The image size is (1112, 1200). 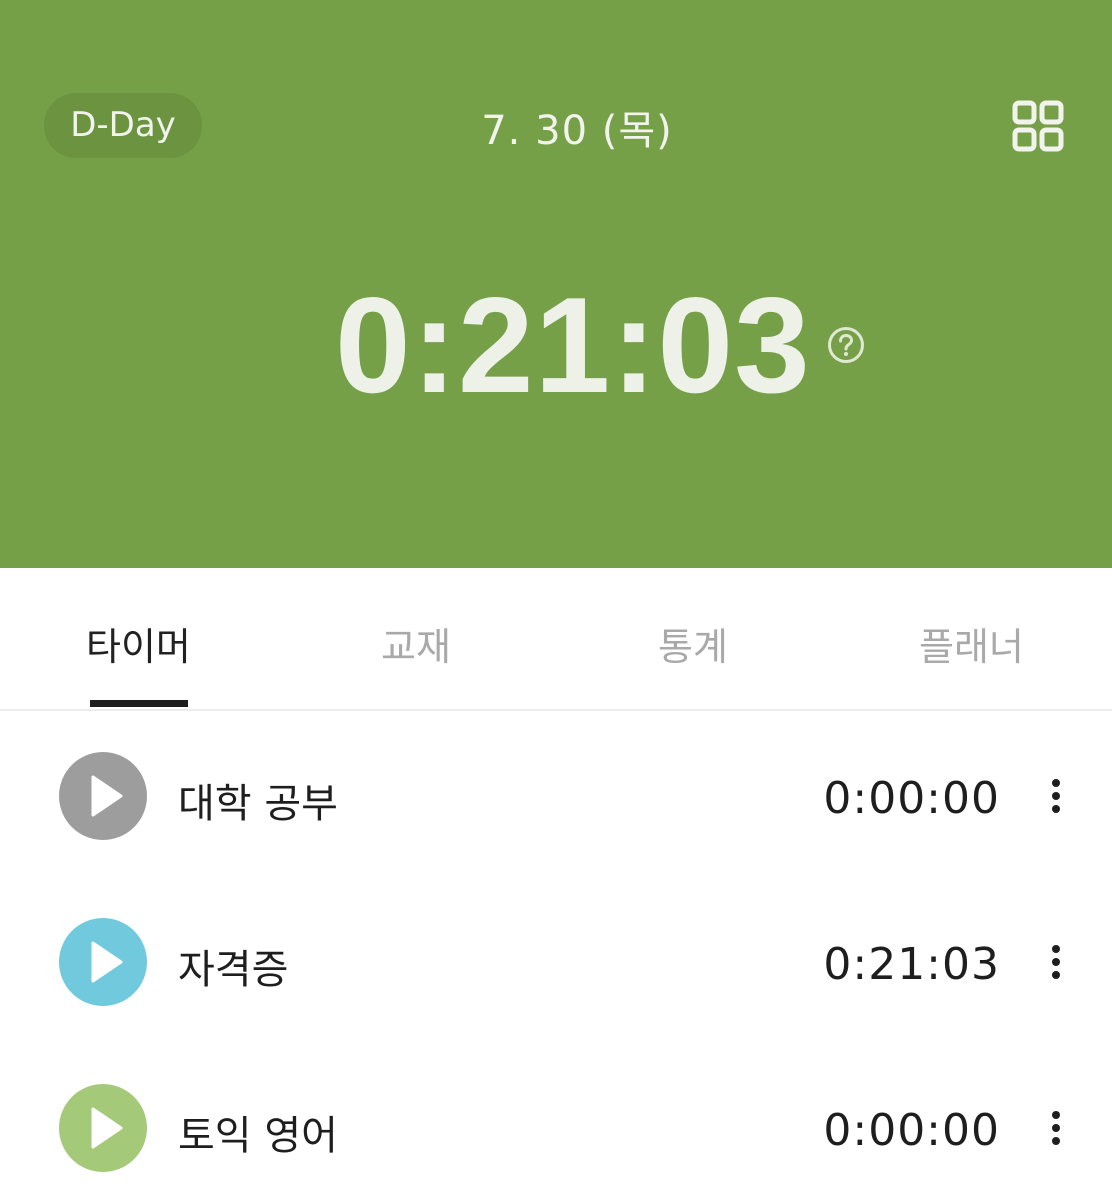 I want to click on subject-row: 자격증 0:21:03, so click(x=556, y=962).